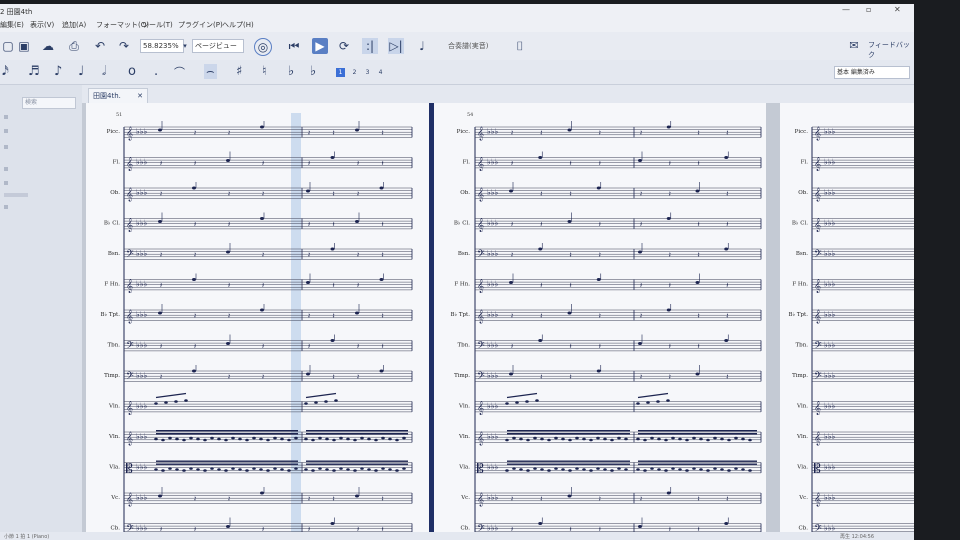  Describe the element at coordinates (157, 25) in the screenshot. I see `menu-tools: ツール(T)` at that location.